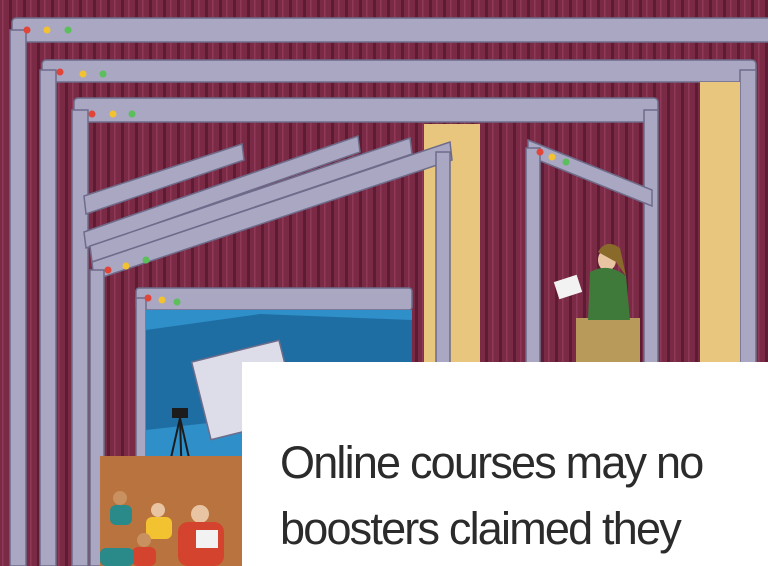  Describe the element at coordinates (492, 462) in the screenshot. I see `headline-line-1: Online courses may no` at that location.